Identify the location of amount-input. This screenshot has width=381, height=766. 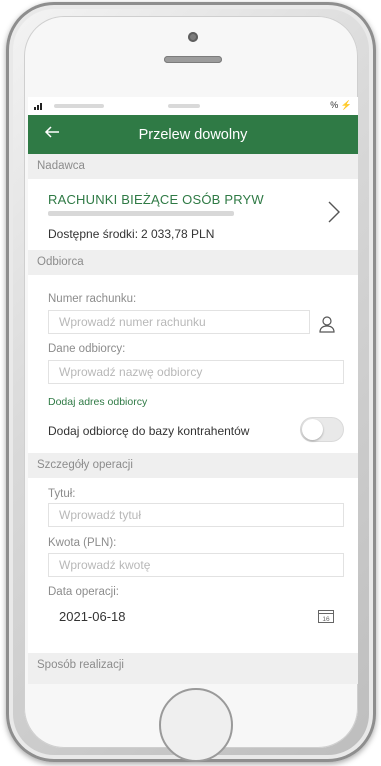
(196, 565).